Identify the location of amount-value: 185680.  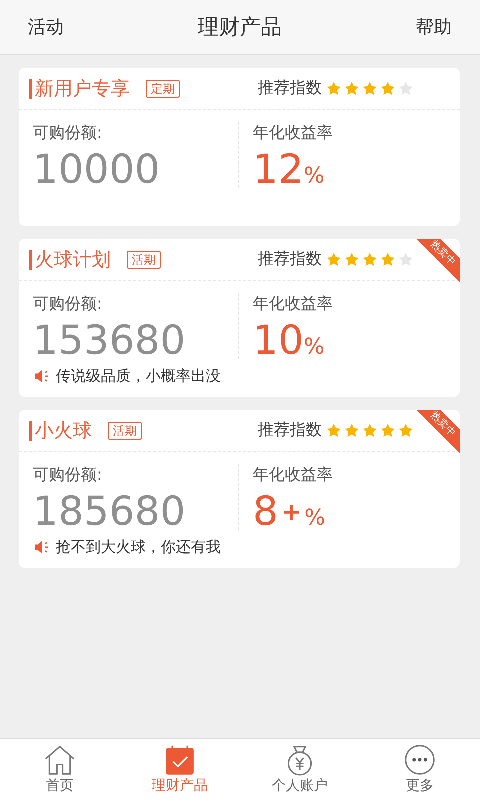
(110, 512).